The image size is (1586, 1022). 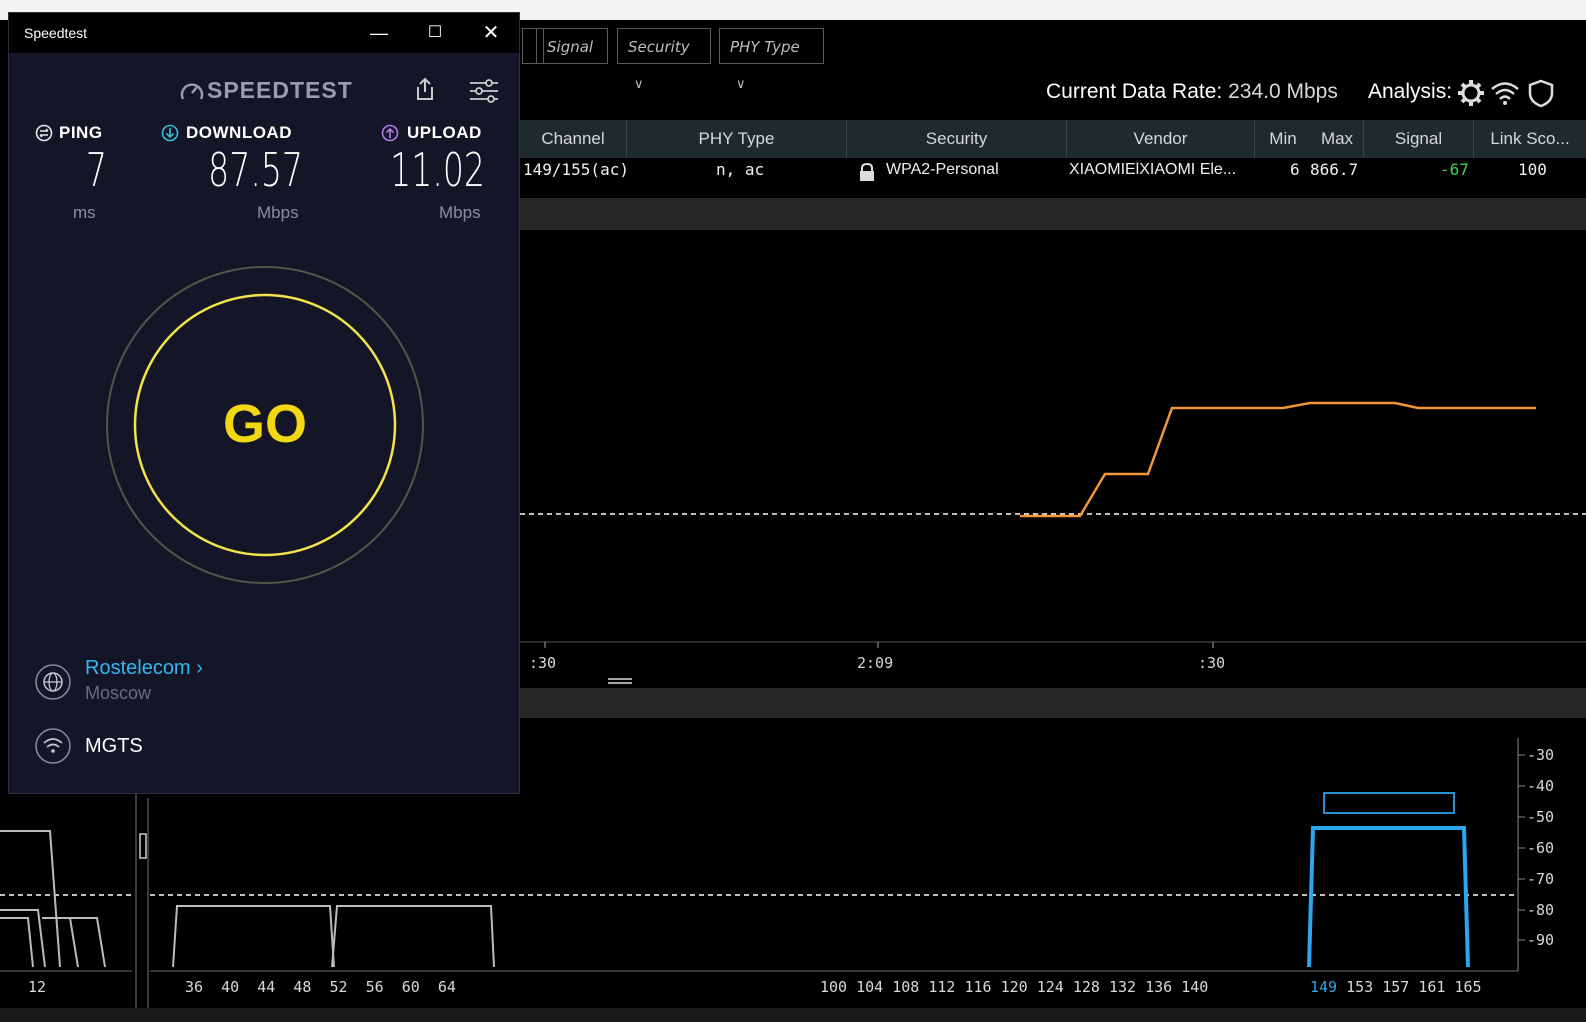 What do you see at coordinates (1541, 93) in the screenshot?
I see `shield-icon` at bounding box center [1541, 93].